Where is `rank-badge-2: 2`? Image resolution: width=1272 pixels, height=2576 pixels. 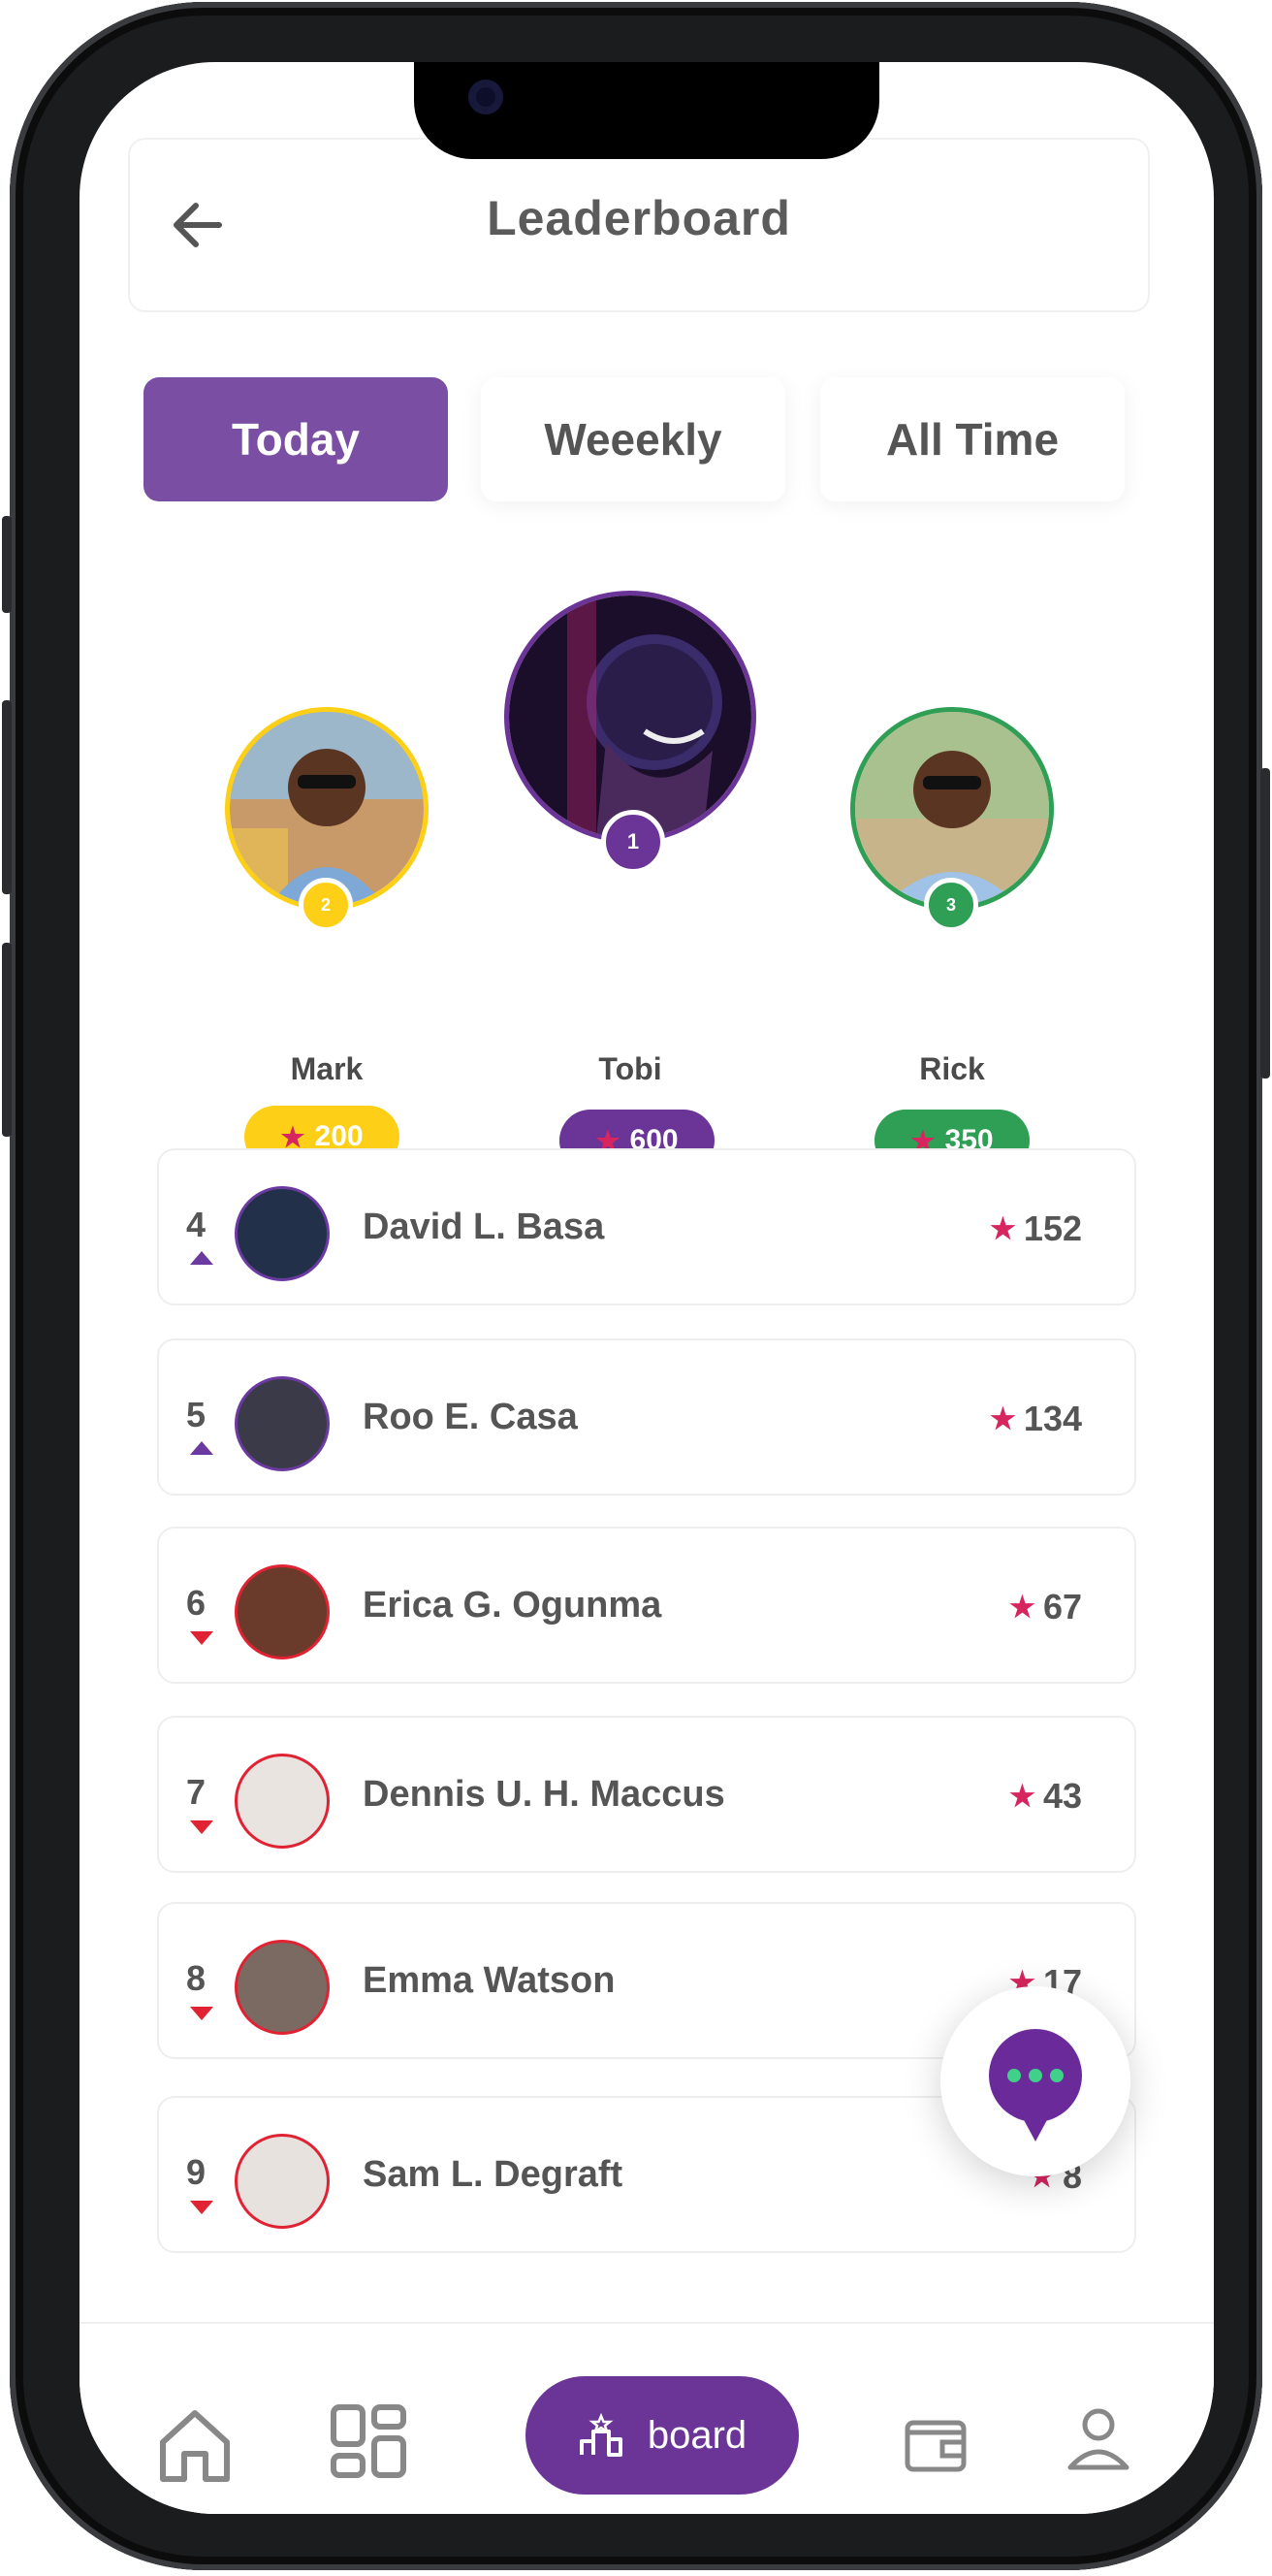 rank-badge-2: 2 is located at coordinates (326, 905).